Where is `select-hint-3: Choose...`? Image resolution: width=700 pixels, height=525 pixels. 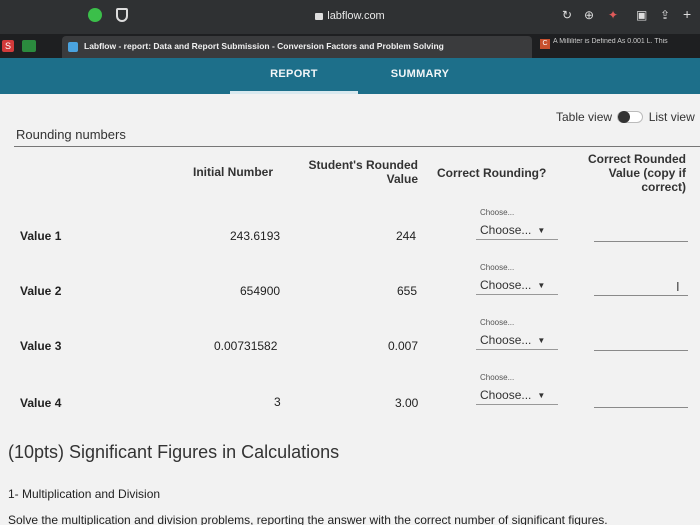 select-hint-3: Choose... is located at coordinates (497, 322).